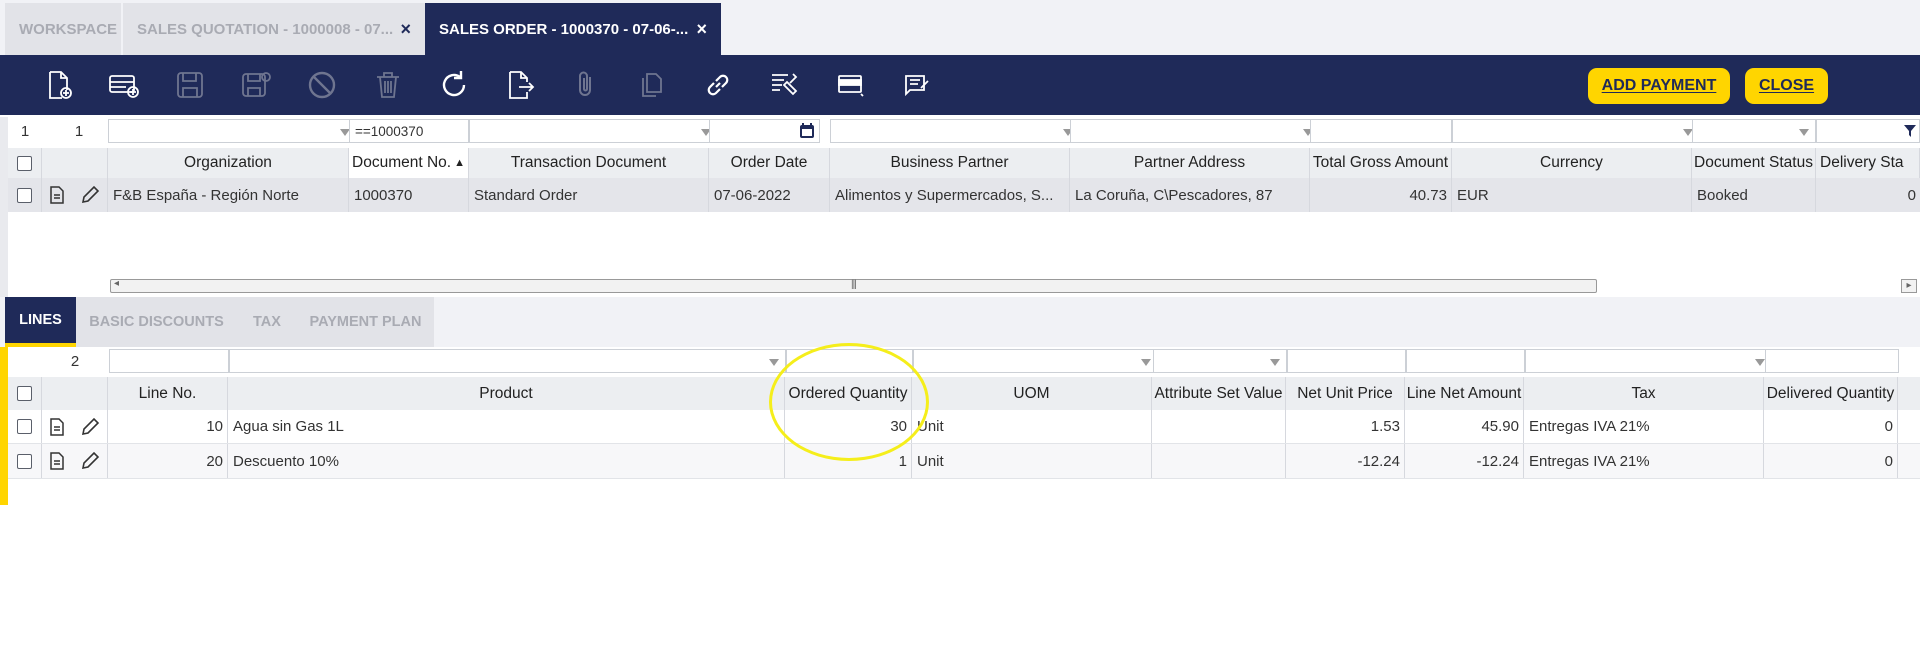 Image resolution: width=1920 pixels, height=648 pixels. What do you see at coordinates (1572, 163) in the screenshot?
I see `column-currency: Currency` at bounding box center [1572, 163].